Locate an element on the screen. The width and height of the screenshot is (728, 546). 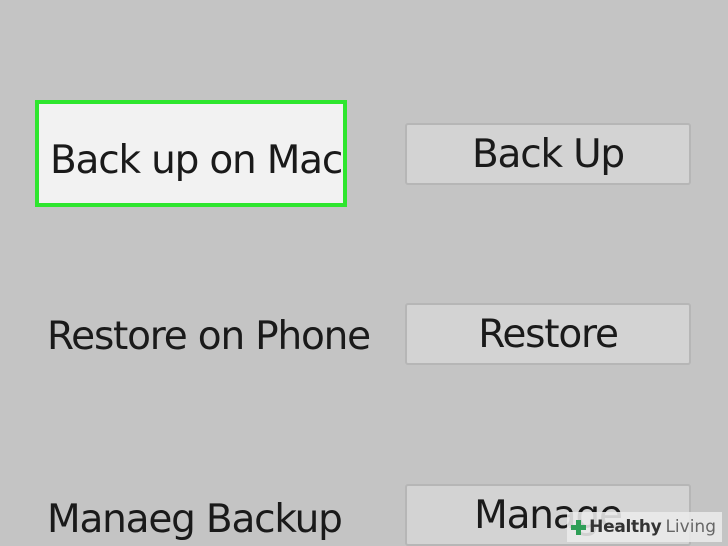
watermark: Healthy Living is located at coordinates (644, 527).